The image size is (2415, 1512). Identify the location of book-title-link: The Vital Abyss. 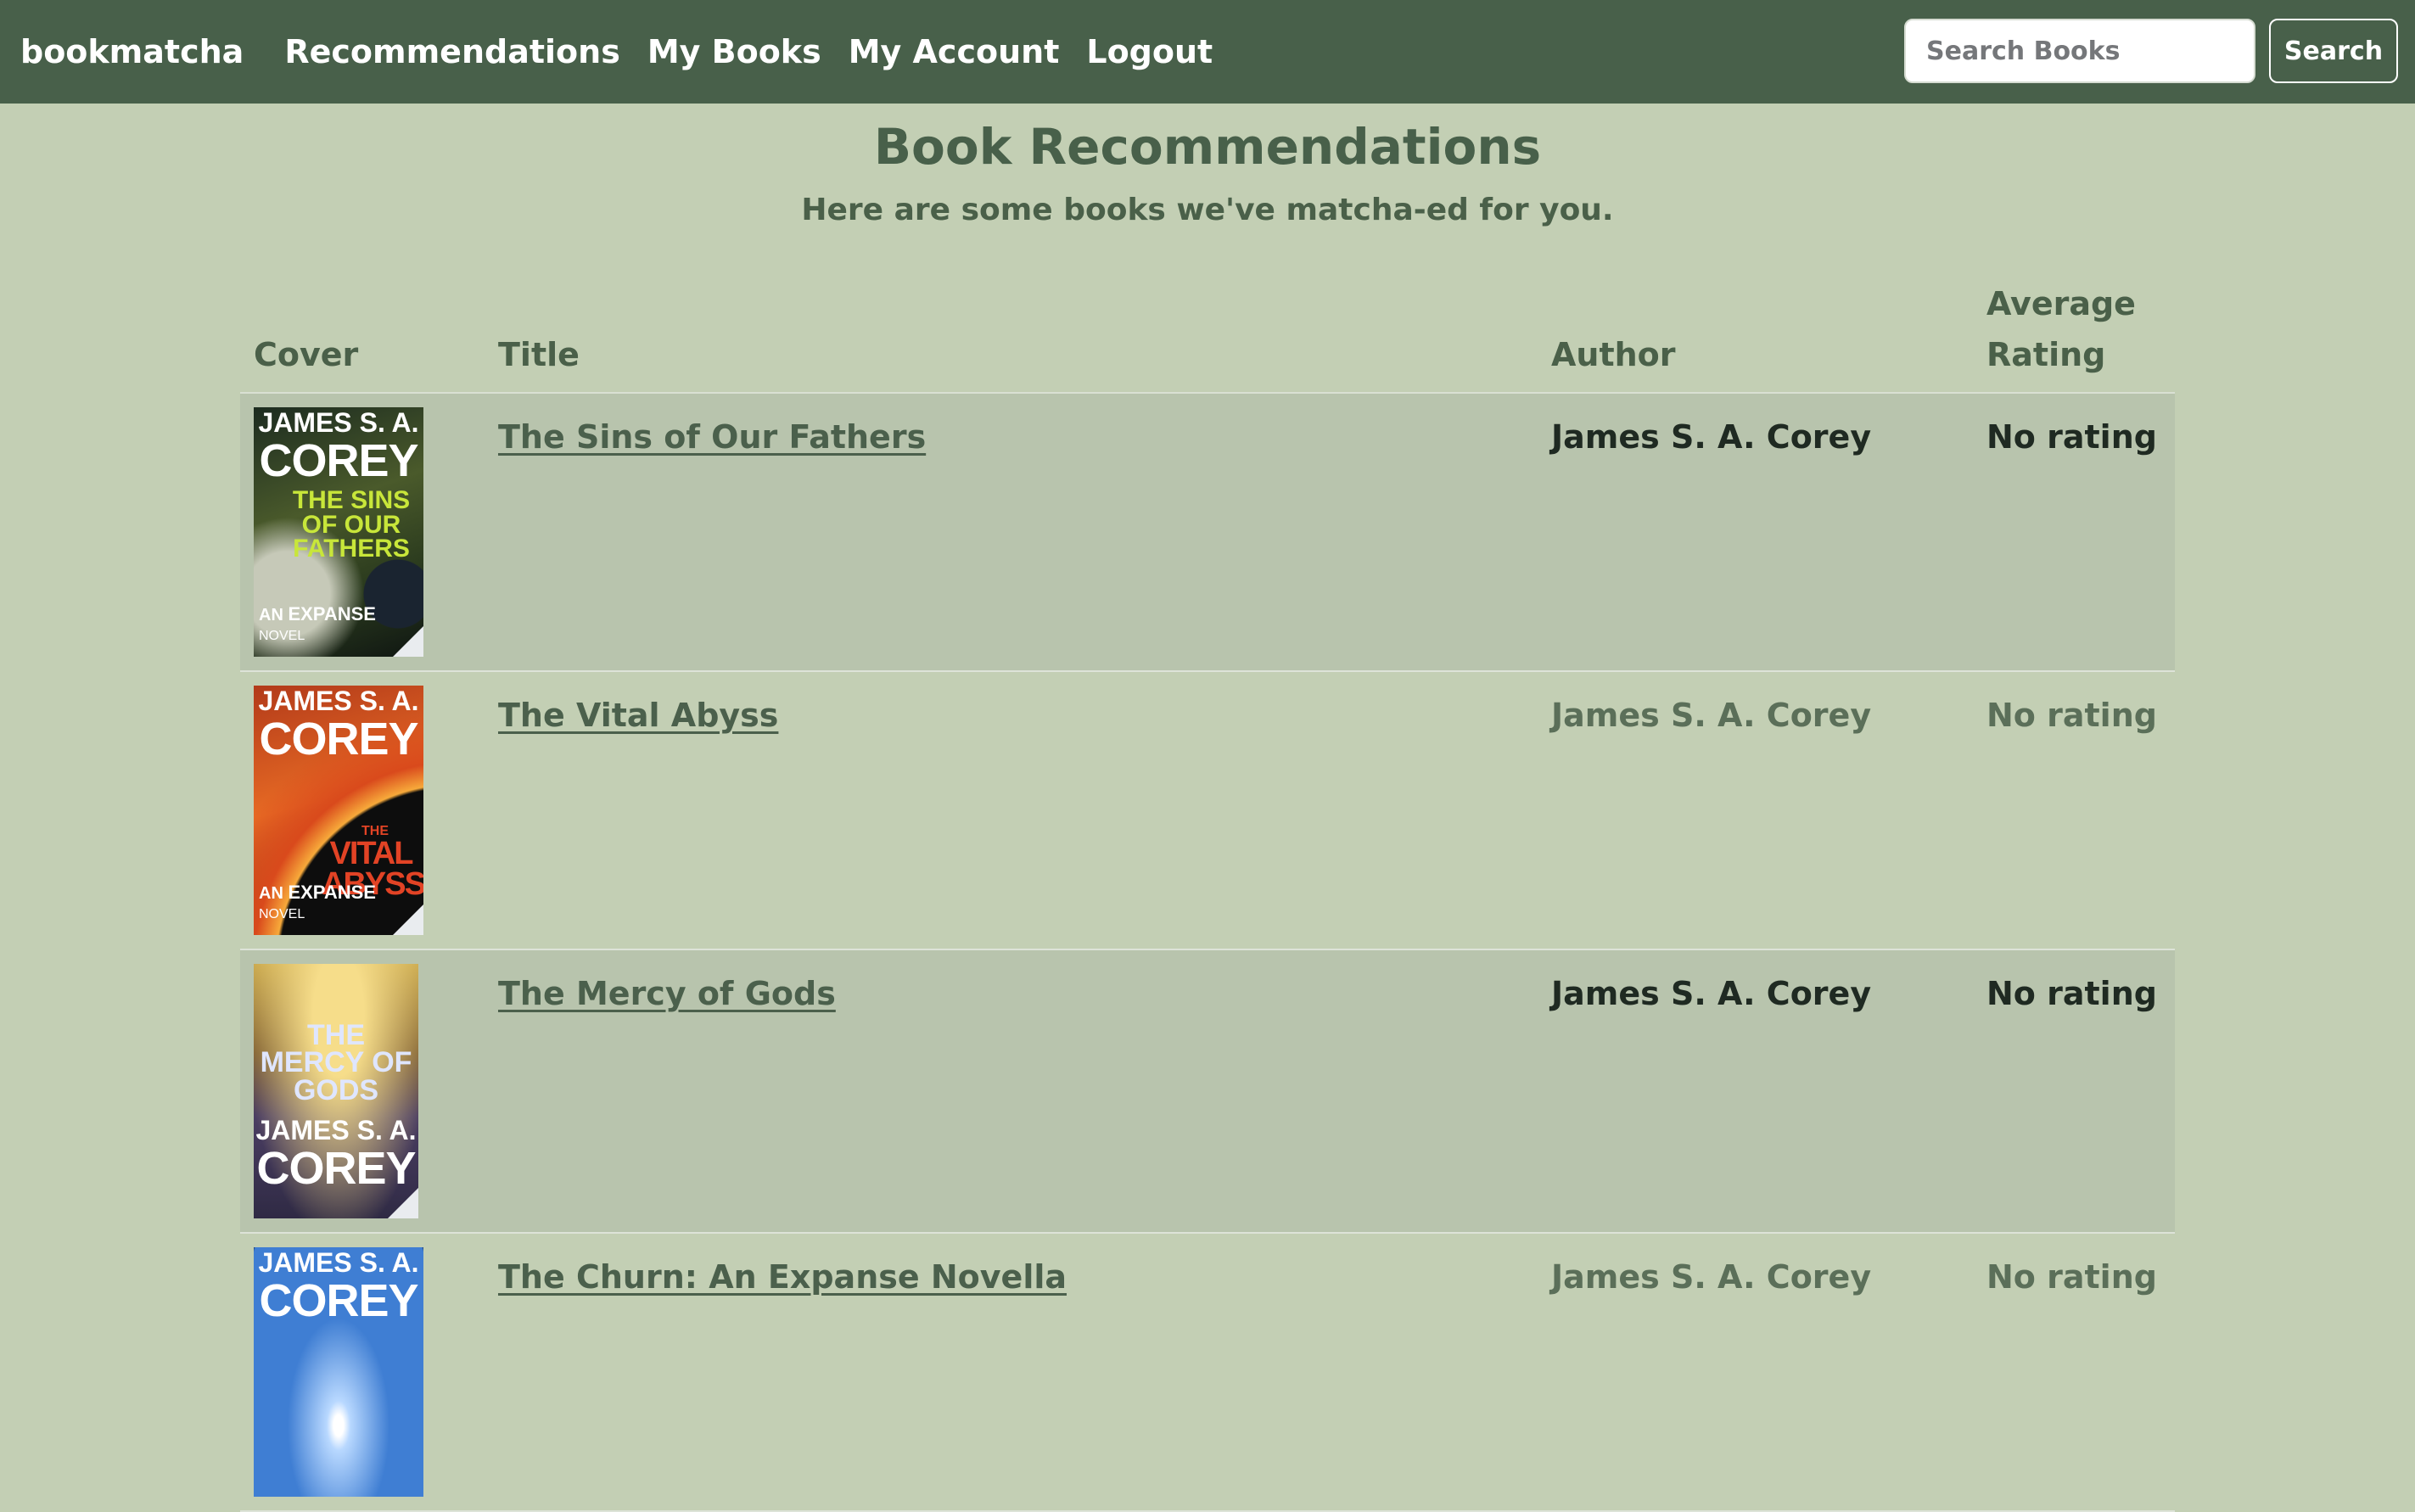
(638, 715).